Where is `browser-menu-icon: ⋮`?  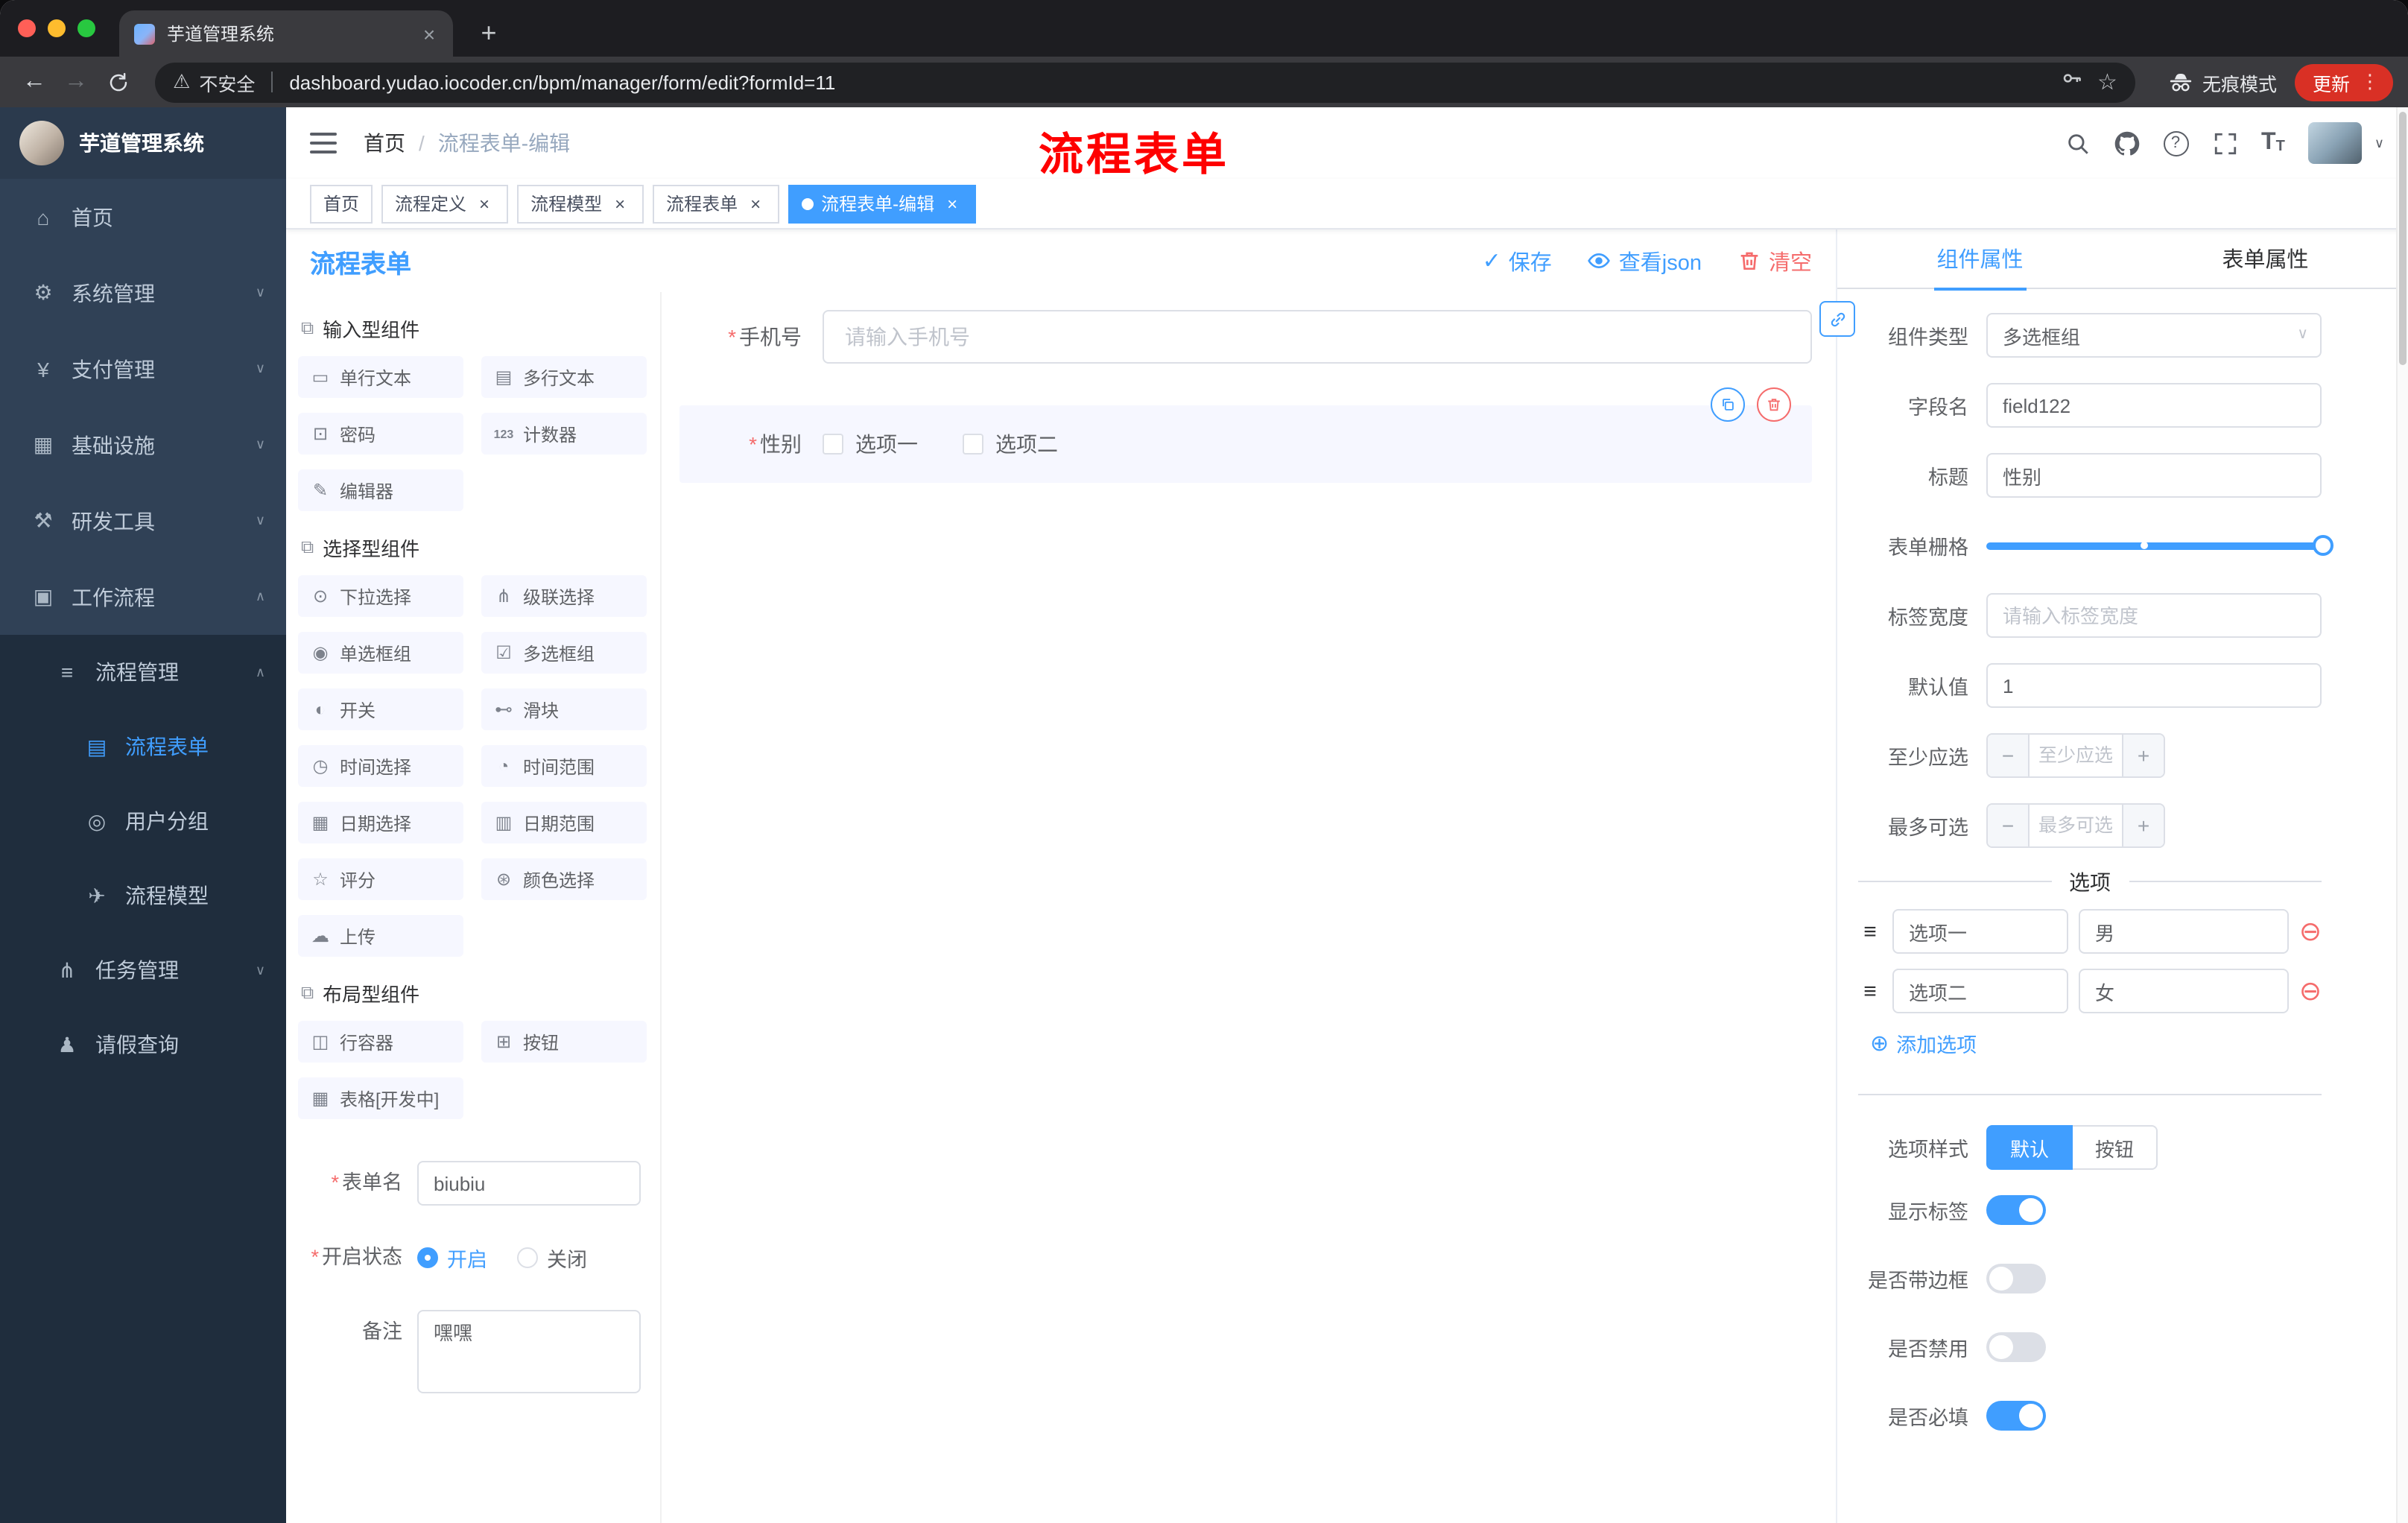 browser-menu-icon: ⋮ is located at coordinates (2370, 82).